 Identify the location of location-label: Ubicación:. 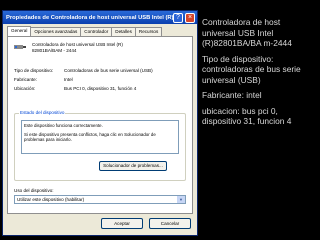
(25, 88).